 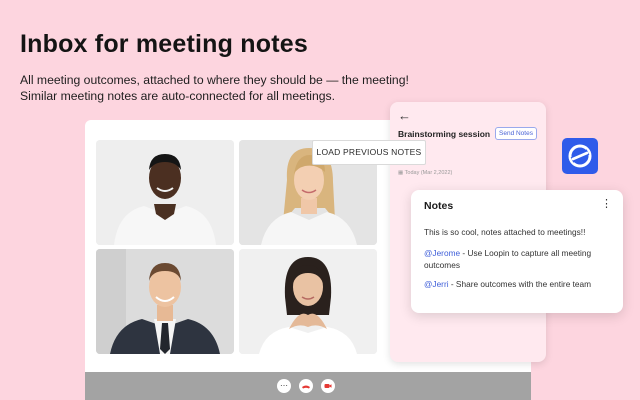 I want to click on arrow-left-icon: ←, so click(x=404, y=115).